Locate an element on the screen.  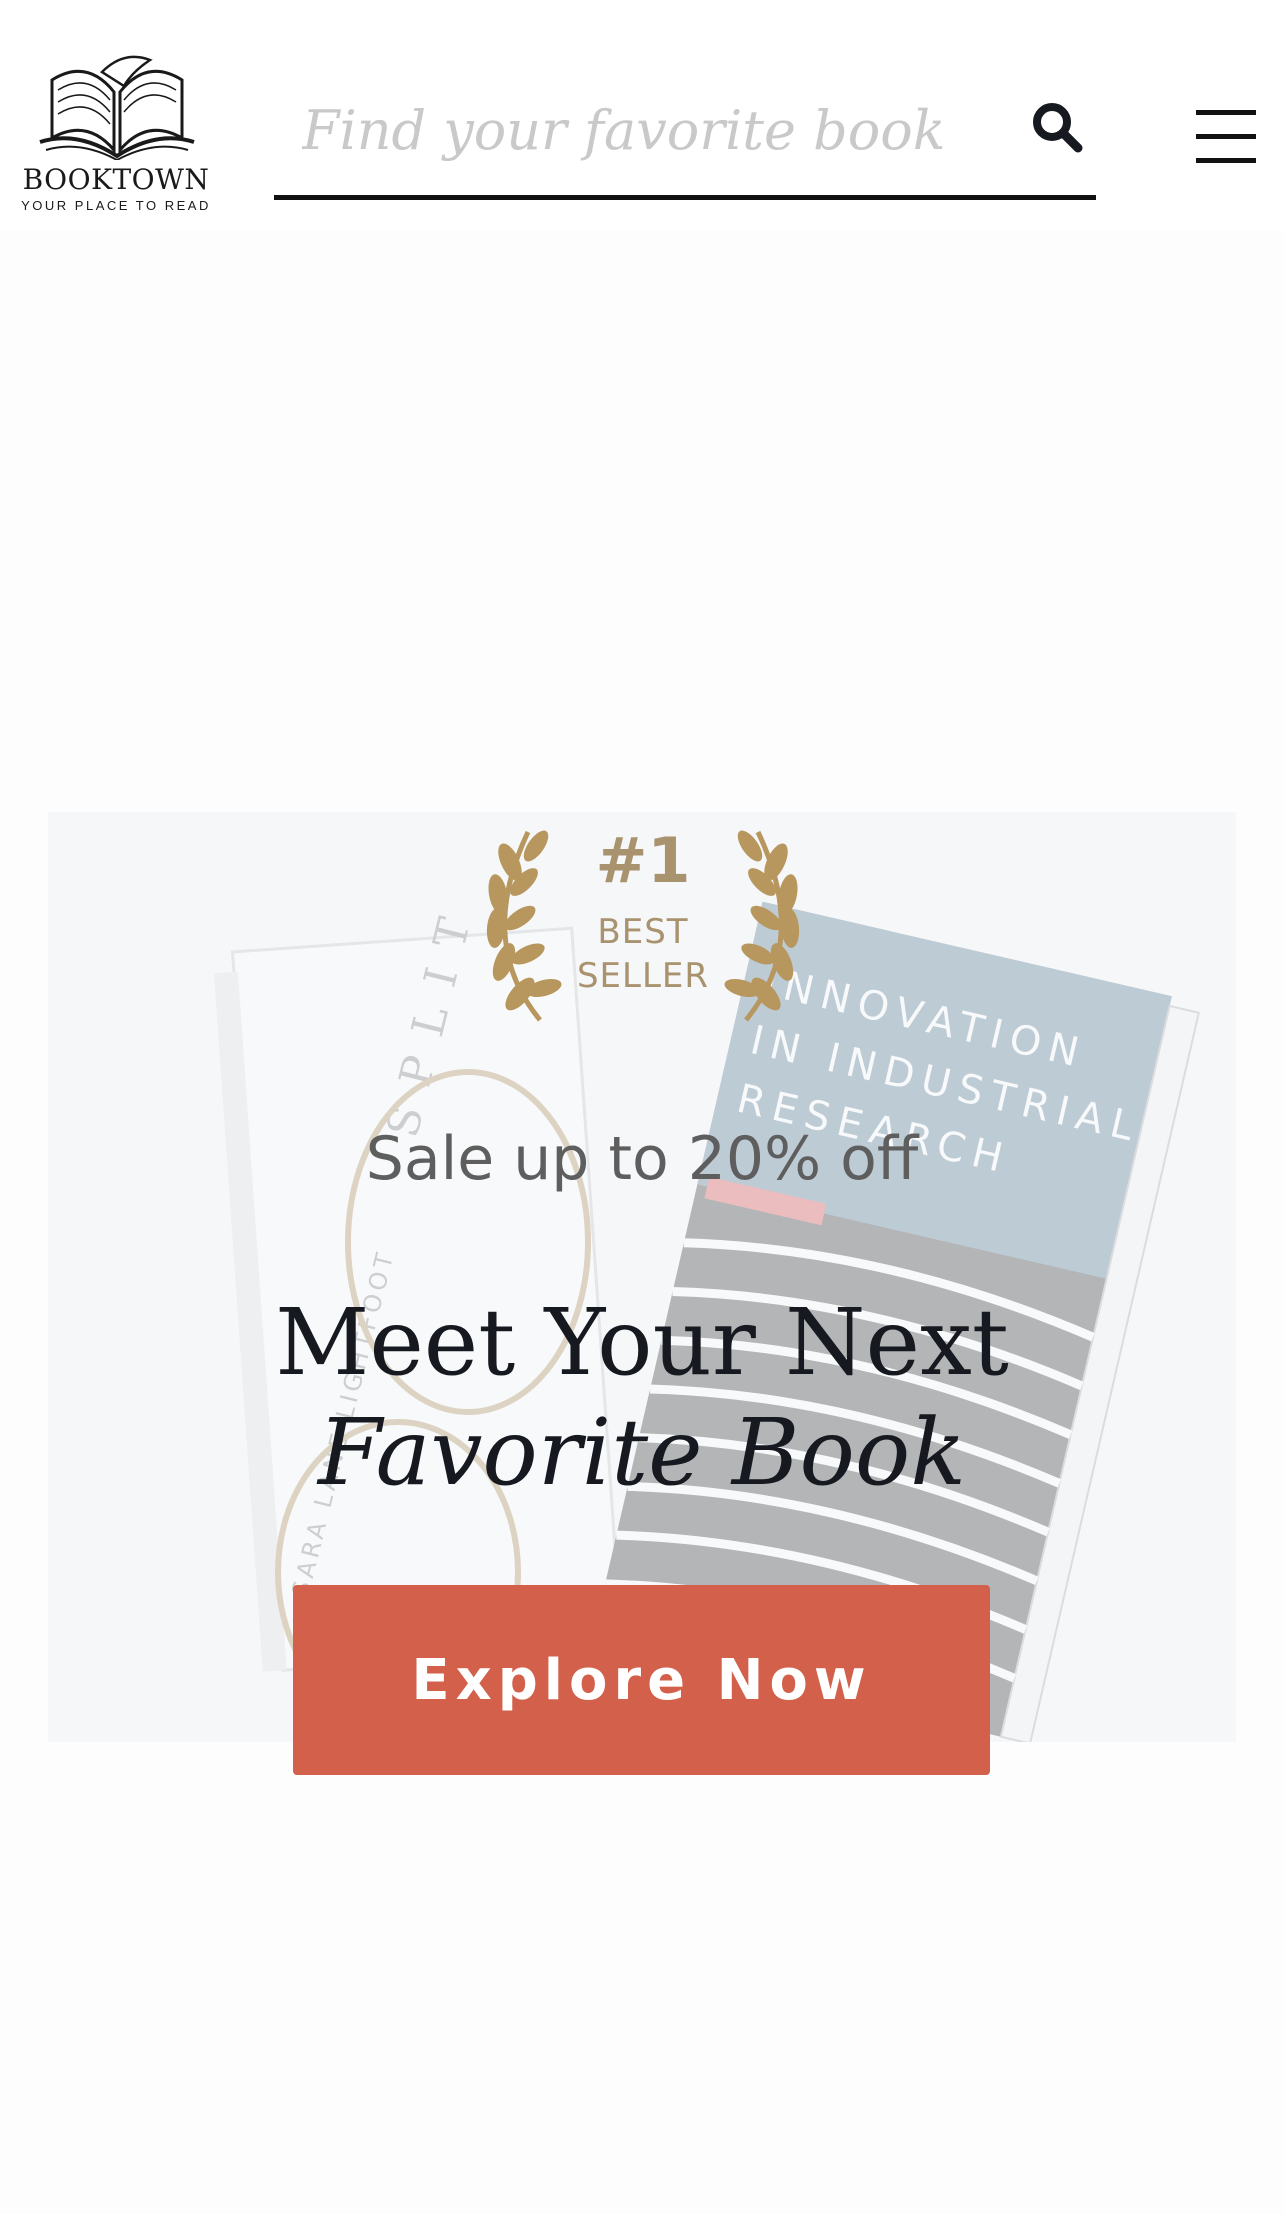
search-bar is located at coordinates (685, 136).